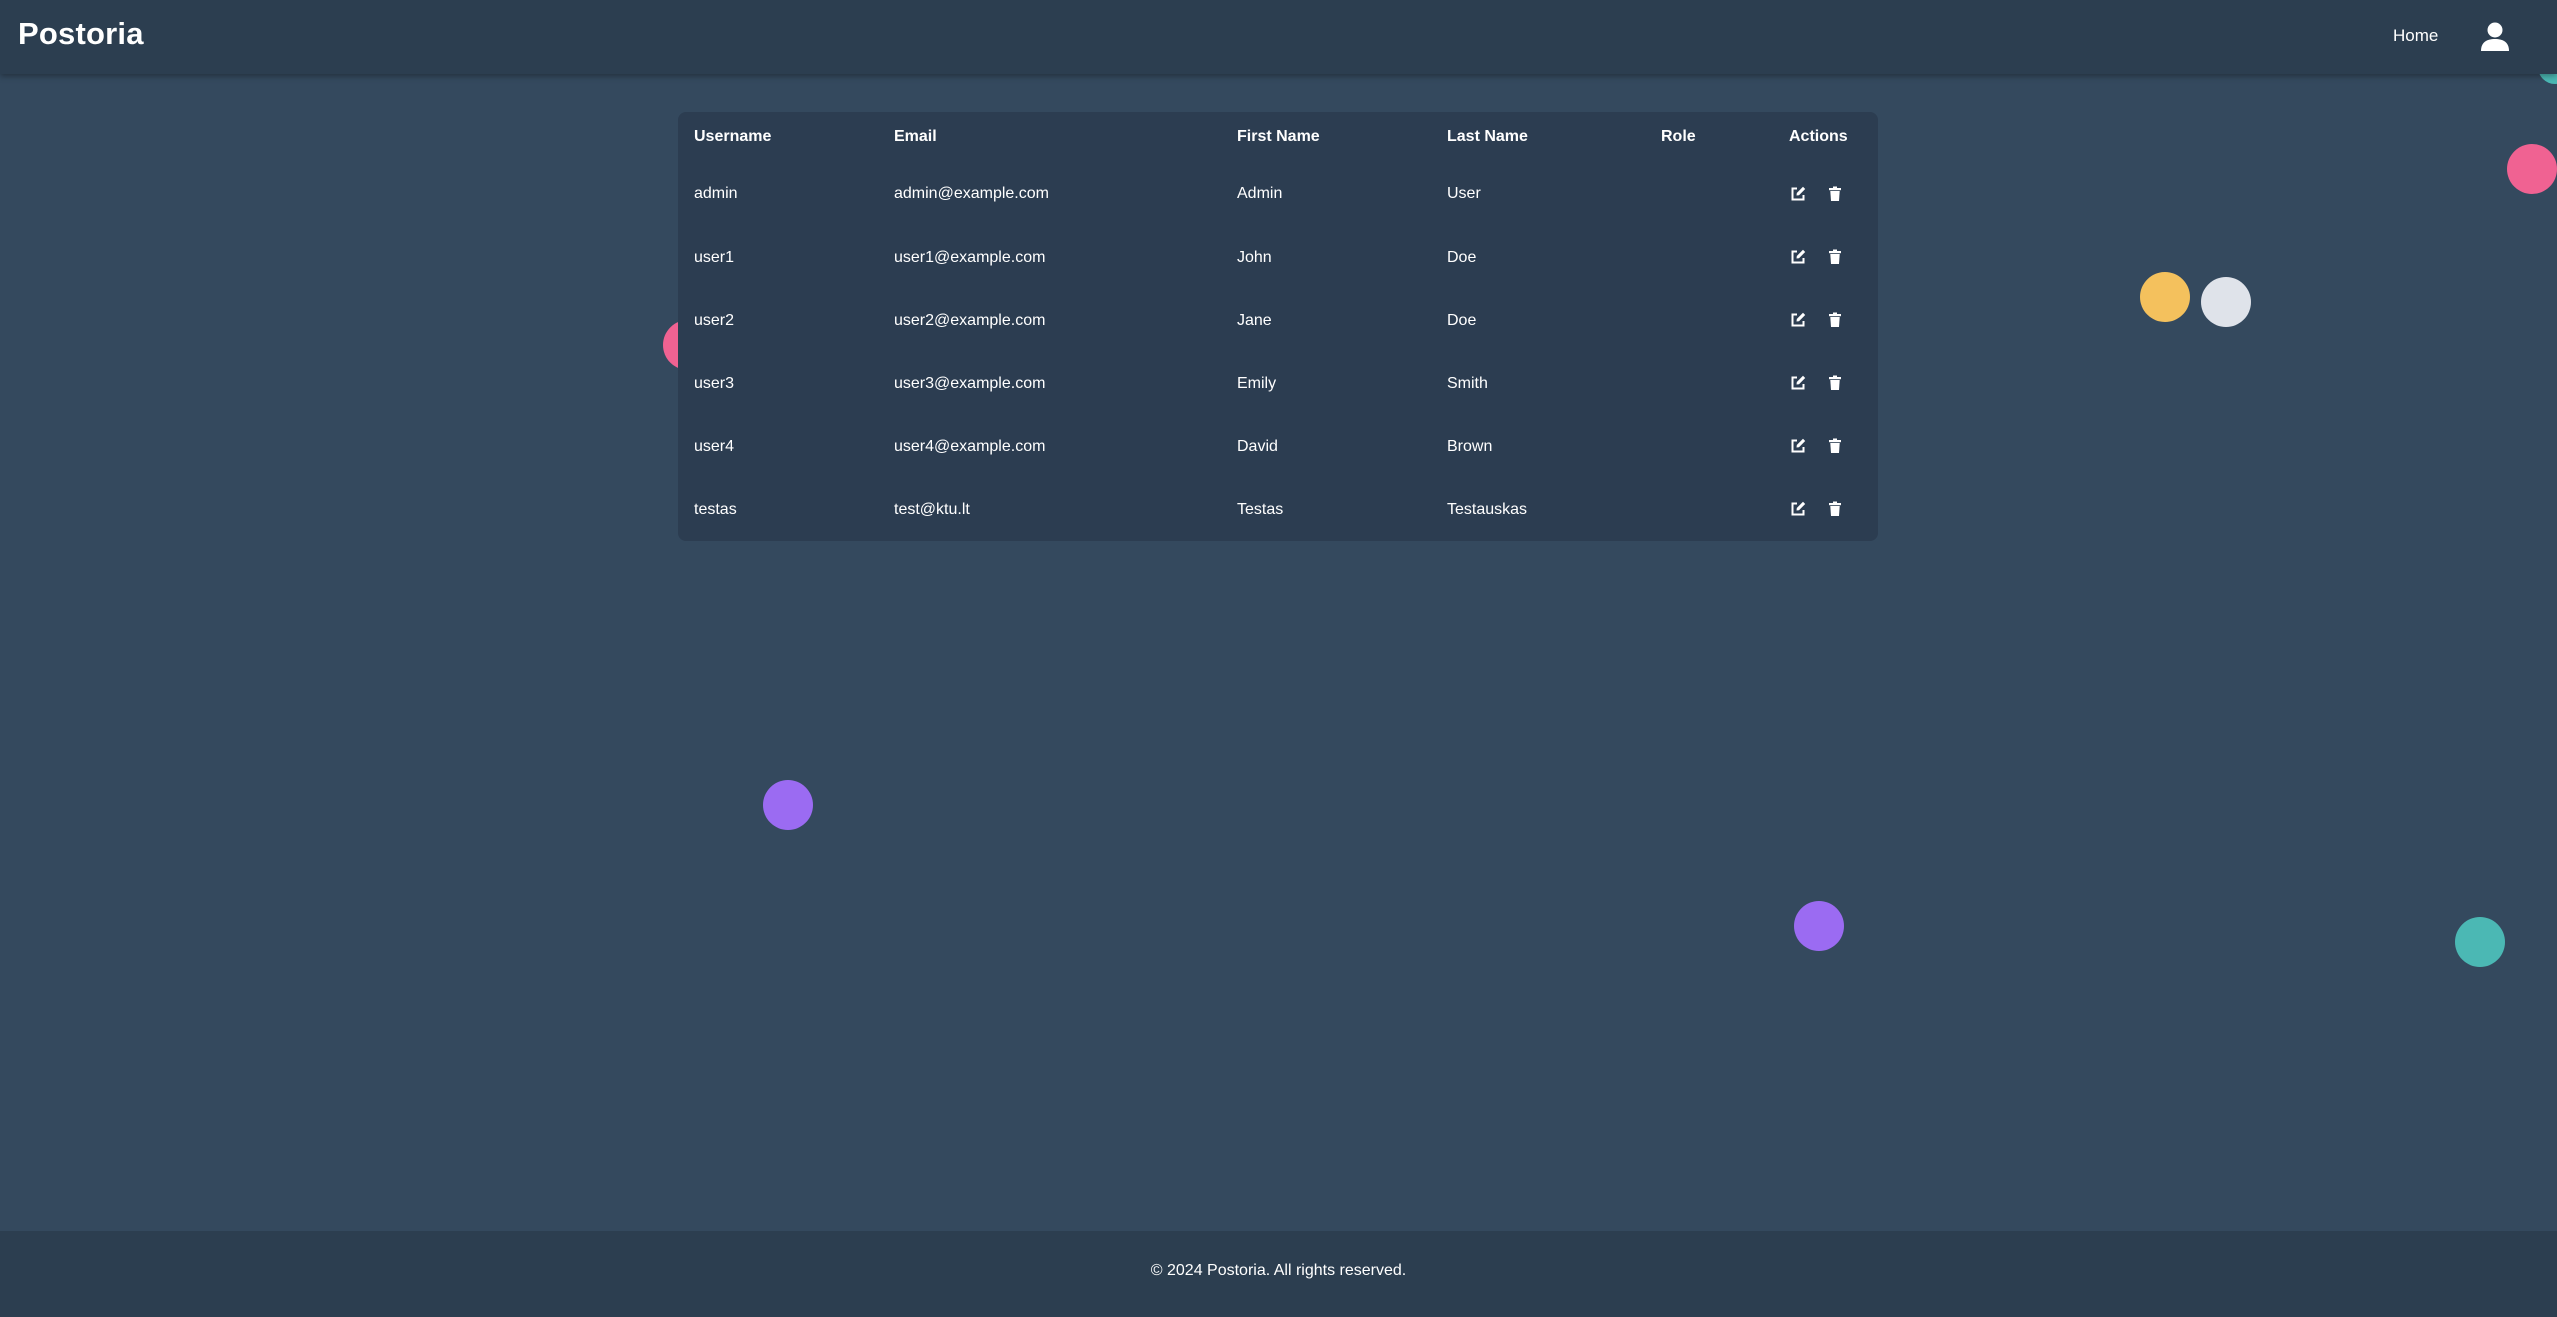 The height and width of the screenshot is (1317, 2557). I want to click on footer-copyright: © 2024 Postoria. All rights reserved., so click(1278, 1270).